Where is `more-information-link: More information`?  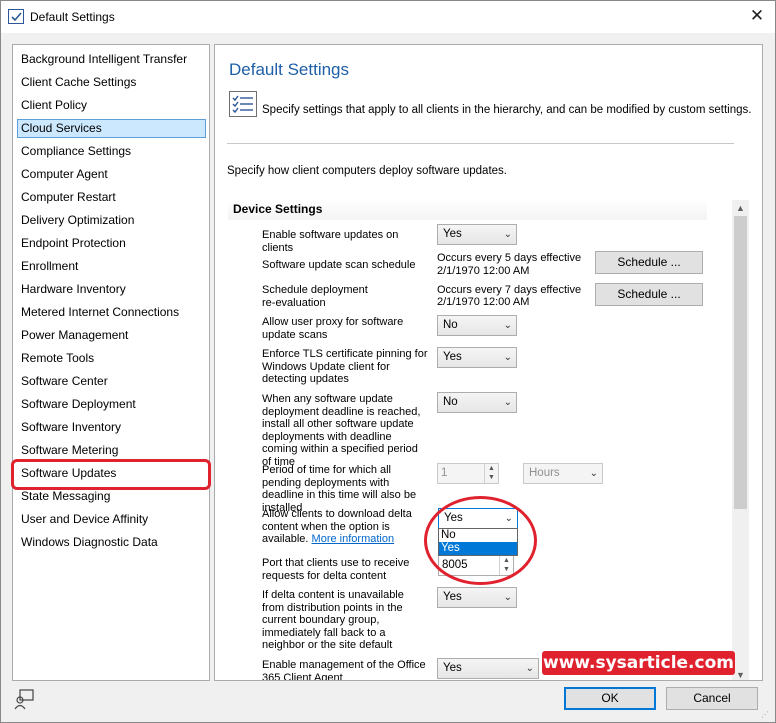 more-information-link: More information is located at coordinates (353, 539).